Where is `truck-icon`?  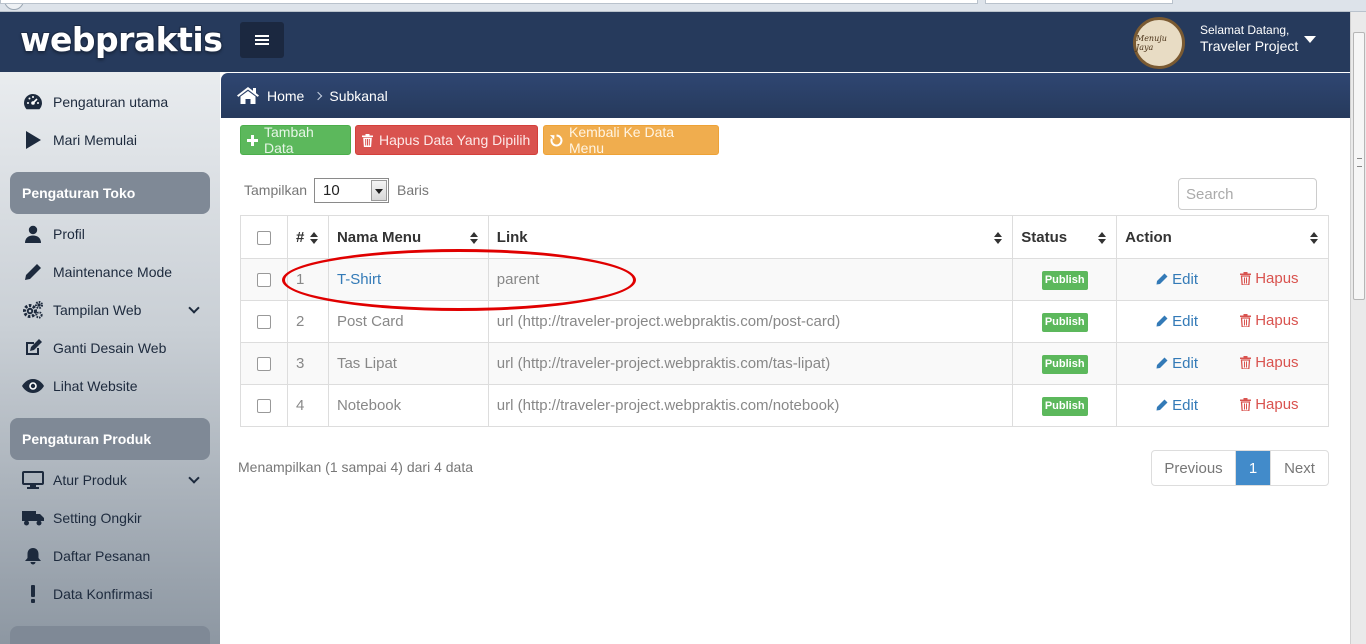
truck-icon is located at coordinates (33, 518).